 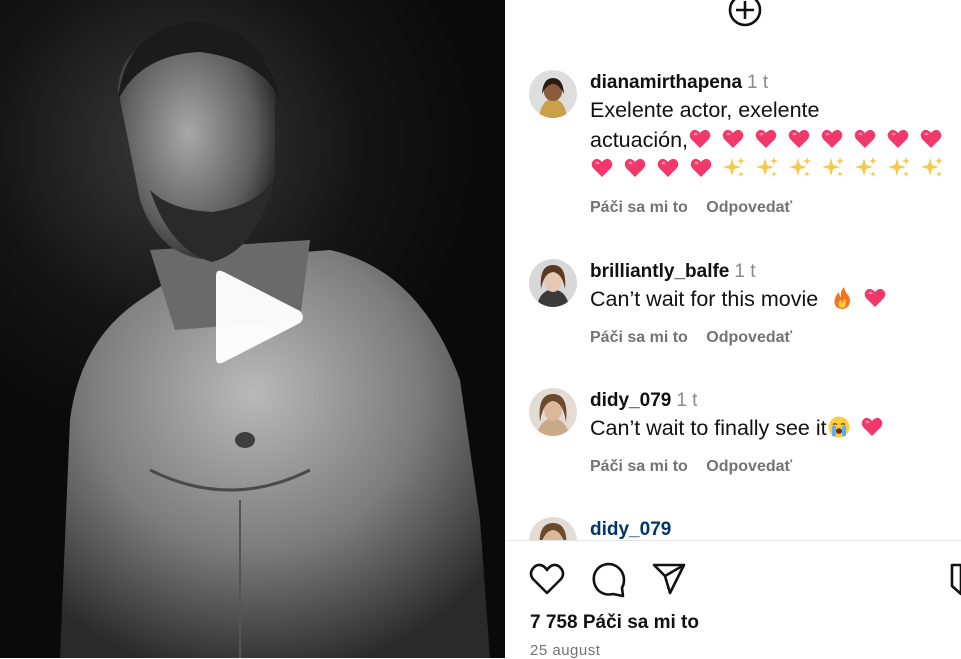 I want to click on comment-text: Can’t wait for this movie, so click(x=775, y=300).